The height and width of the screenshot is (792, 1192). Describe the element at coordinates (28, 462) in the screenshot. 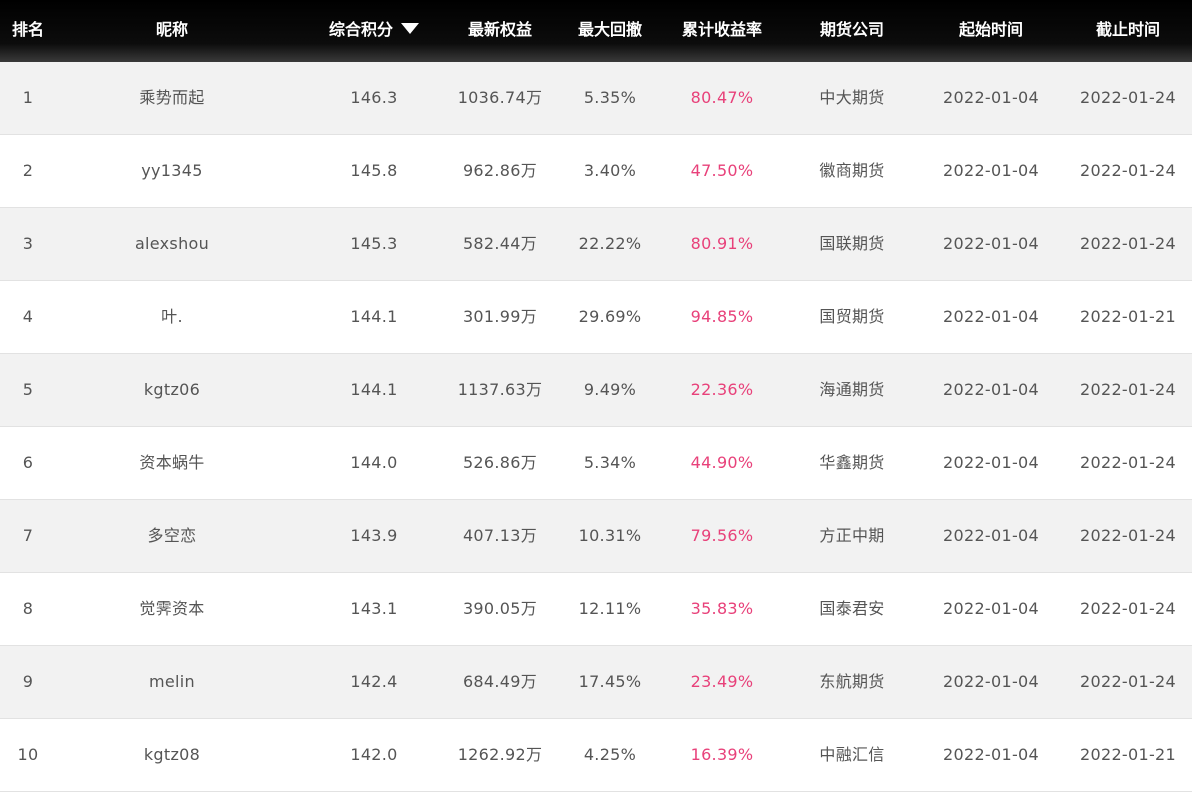

I see `rank-cell: 6` at that location.